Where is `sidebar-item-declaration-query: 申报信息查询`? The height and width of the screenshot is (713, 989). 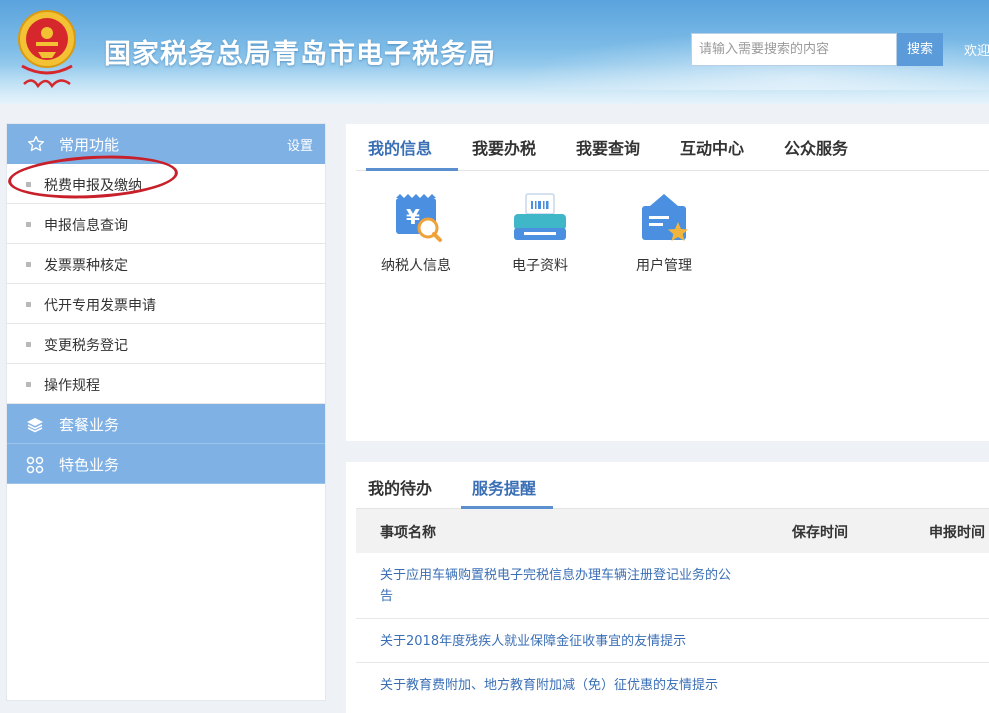 sidebar-item-declaration-query: 申报信息查询 is located at coordinates (166, 224).